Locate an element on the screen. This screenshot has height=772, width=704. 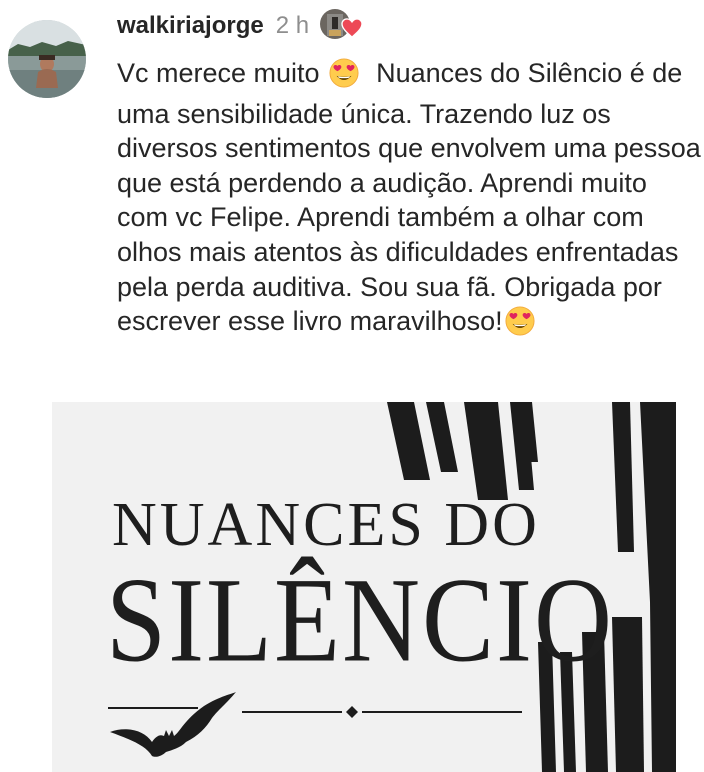
username-link: walkiriajorge is located at coordinates (190, 26).